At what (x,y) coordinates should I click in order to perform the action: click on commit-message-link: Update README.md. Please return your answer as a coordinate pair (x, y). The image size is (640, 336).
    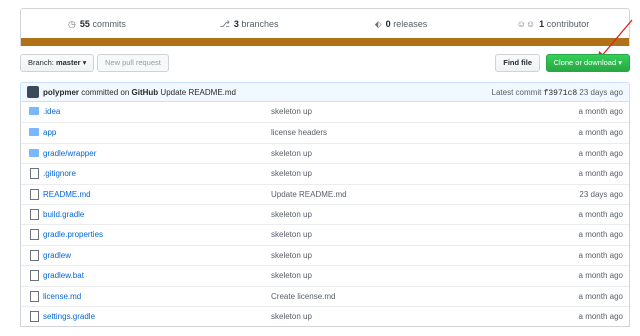
    Looking at the image, I should click on (309, 194).